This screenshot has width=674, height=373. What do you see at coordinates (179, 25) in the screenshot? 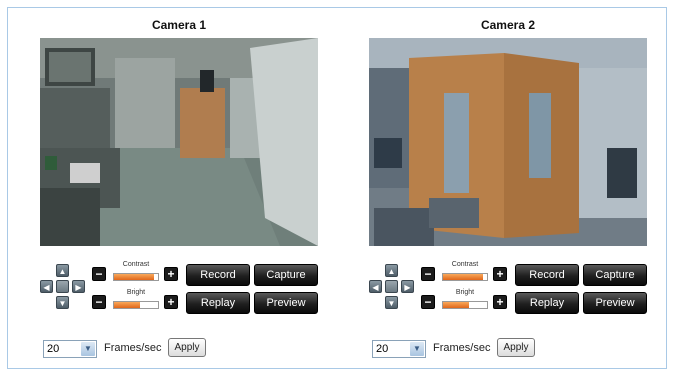
I see `camera-title: Camera 1` at bounding box center [179, 25].